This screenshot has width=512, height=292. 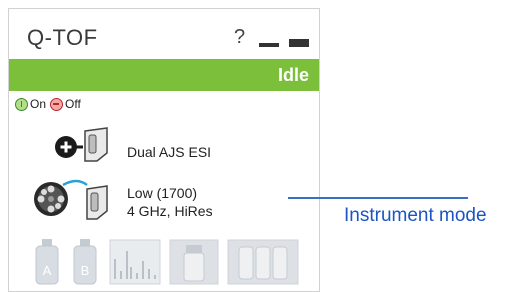 I want to click on help-button: ?, so click(x=239, y=37).